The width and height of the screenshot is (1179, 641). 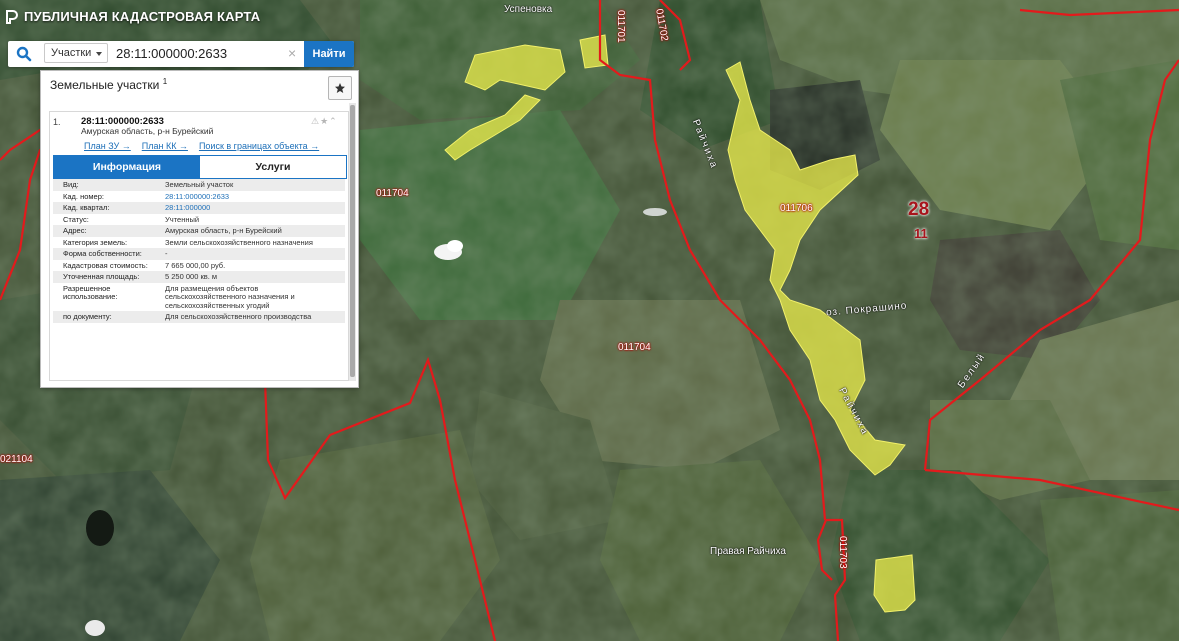 What do you see at coordinates (273, 167) in the screenshot?
I see `tab-services: Услуги` at bounding box center [273, 167].